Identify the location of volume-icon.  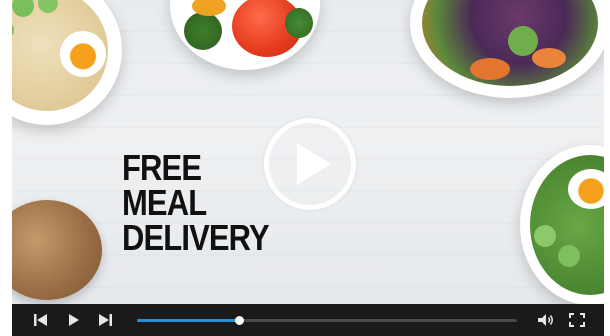
(546, 320).